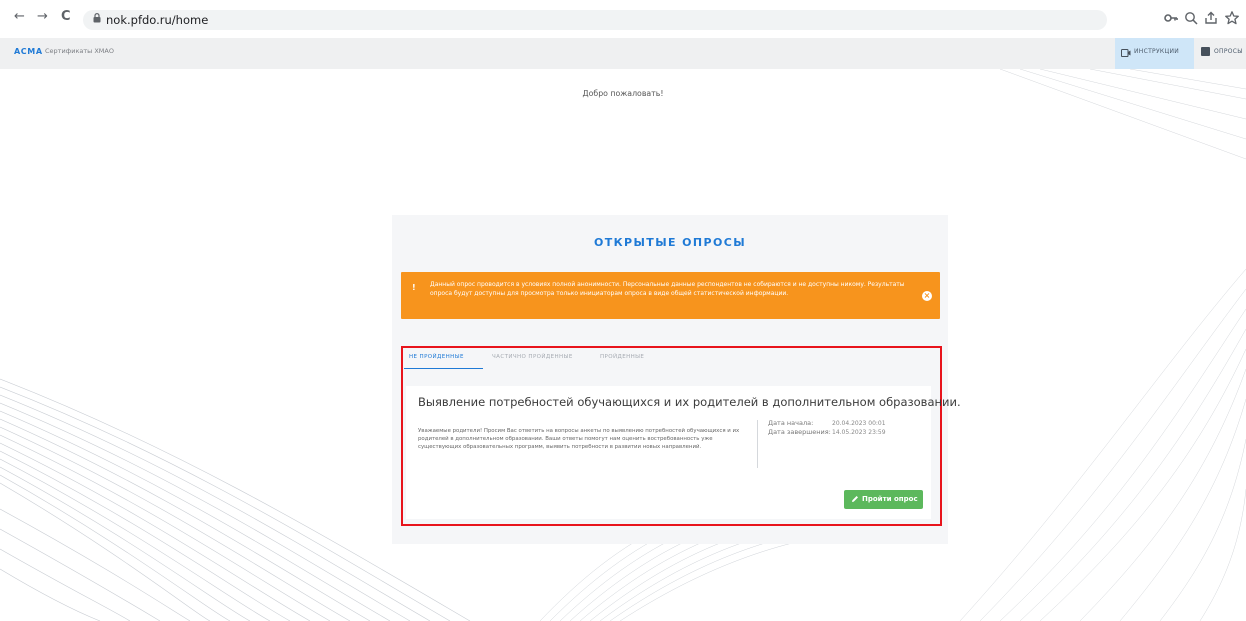  What do you see at coordinates (532, 357) in the screenshot?
I see `tab-partially-completed: ЧАСТИЧНО ПРОЙДЕННЫЕ` at bounding box center [532, 357].